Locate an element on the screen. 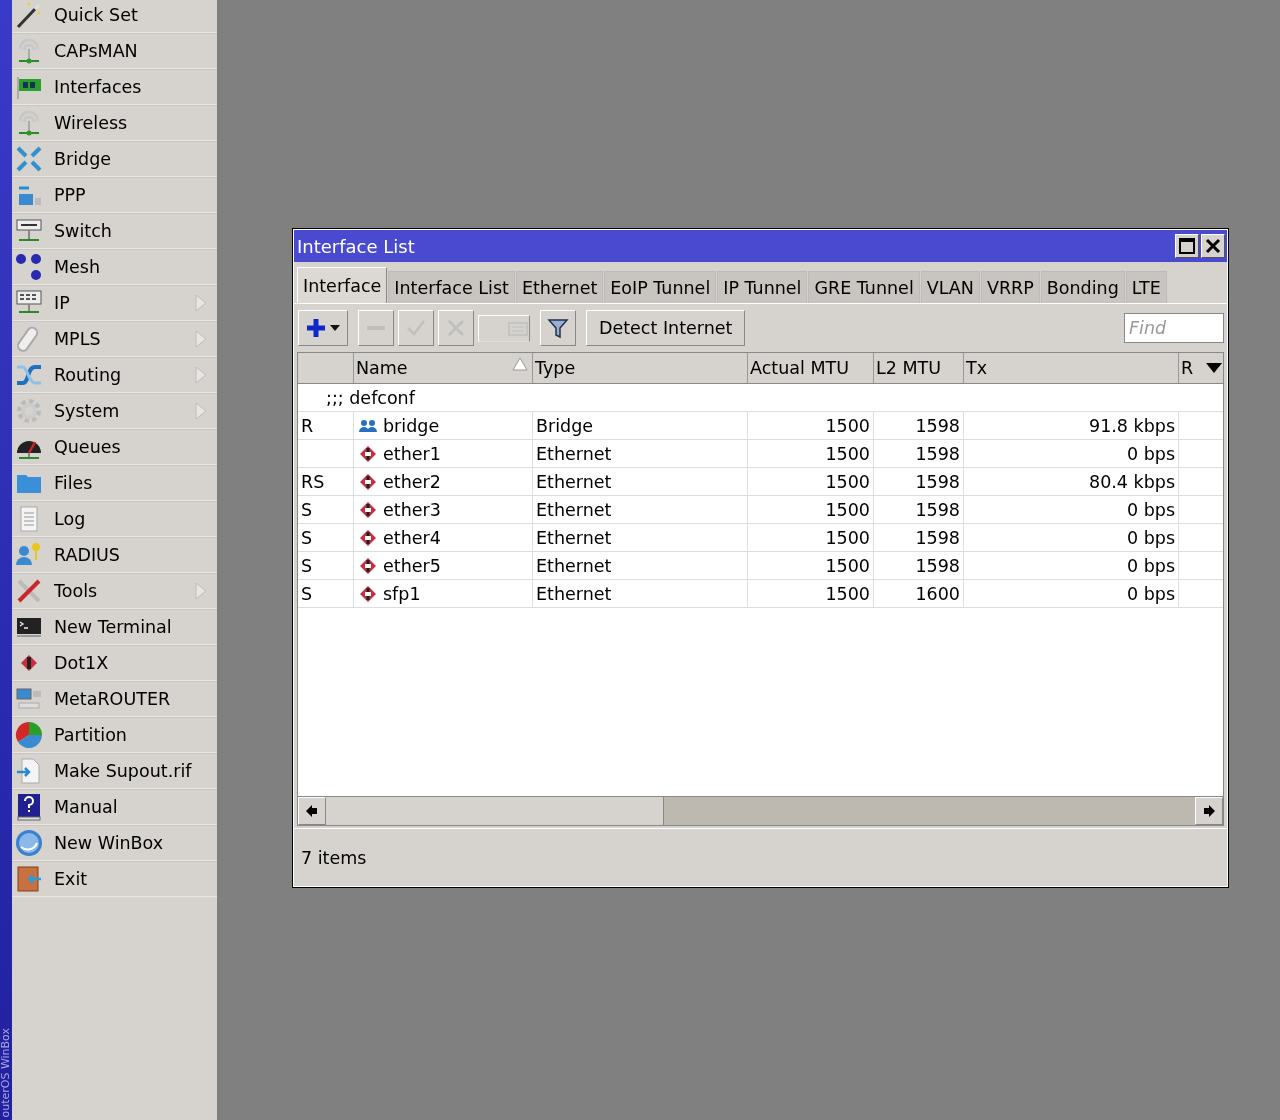 The height and width of the screenshot is (1120, 1280). left-arrow-icon is located at coordinates (312, 811).